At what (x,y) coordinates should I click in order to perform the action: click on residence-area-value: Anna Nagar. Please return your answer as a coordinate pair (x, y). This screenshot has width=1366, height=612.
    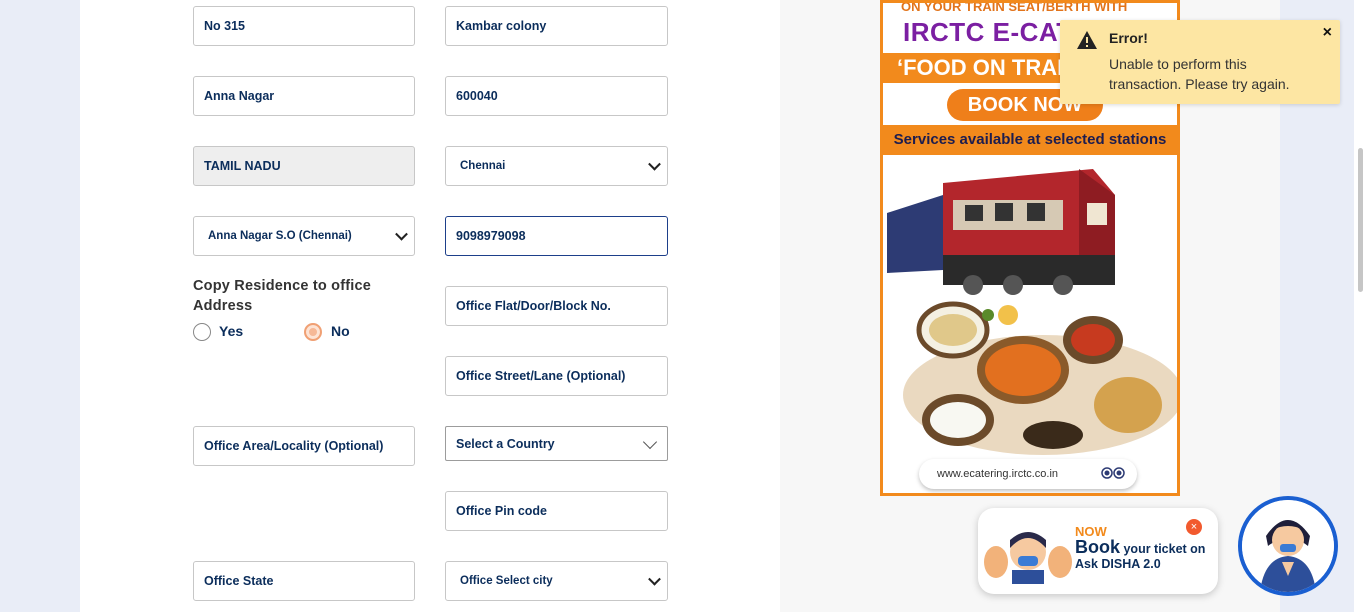
    Looking at the image, I should click on (239, 96).